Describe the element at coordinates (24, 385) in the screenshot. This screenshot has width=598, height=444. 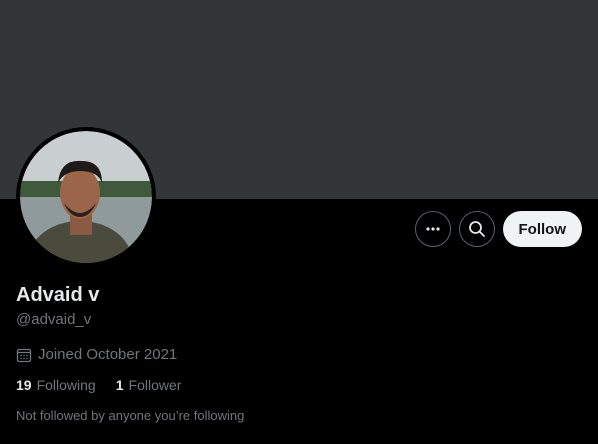
I see `following-count: 19` at that location.